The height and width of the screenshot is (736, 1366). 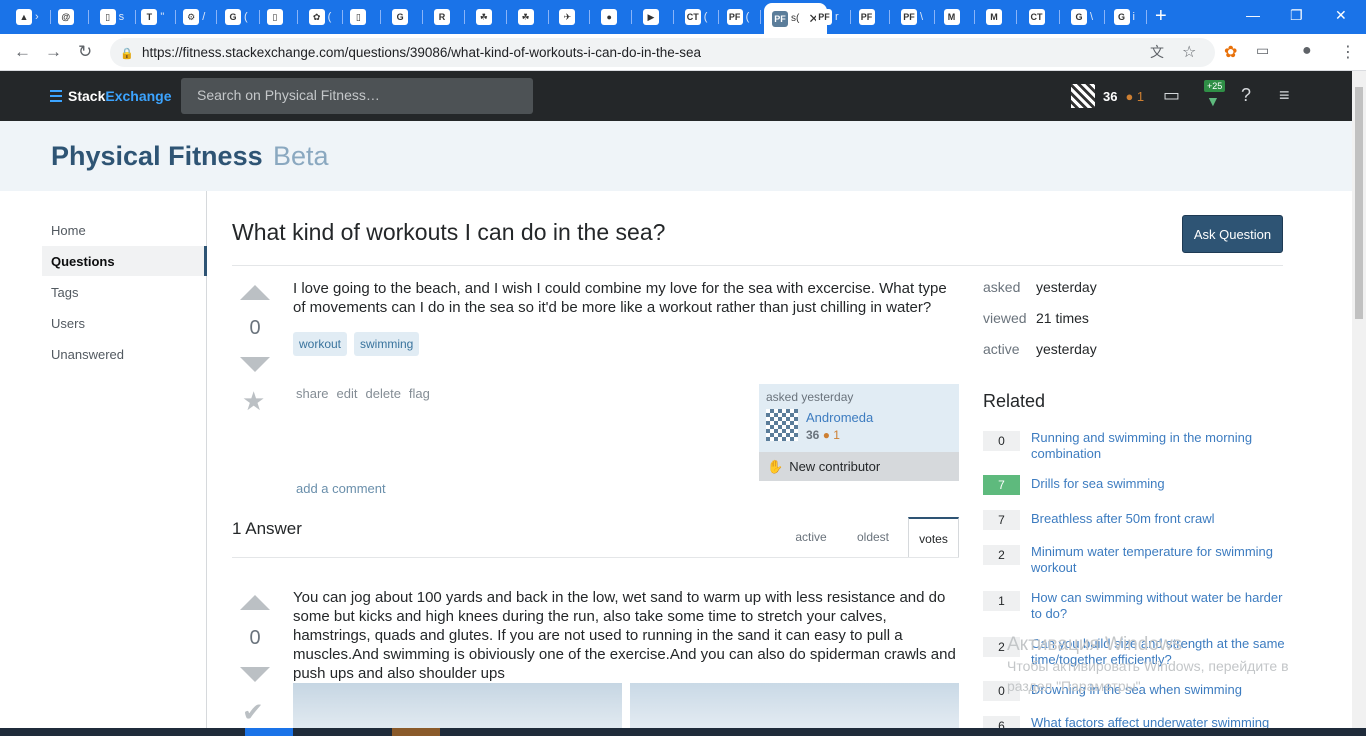 What do you see at coordinates (918, 17) in the screenshot?
I see `browser-tab: PF \` at bounding box center [918, 17].